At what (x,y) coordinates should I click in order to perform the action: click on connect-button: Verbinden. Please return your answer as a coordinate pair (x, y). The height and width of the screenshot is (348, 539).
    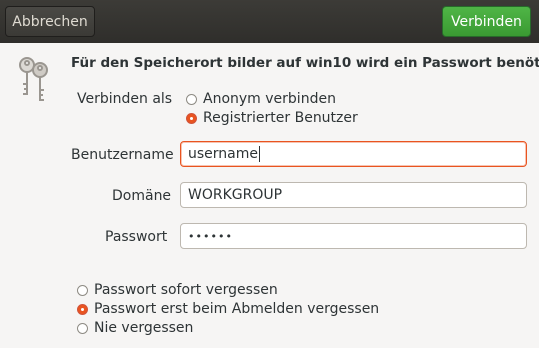
    Looking at the image, I should click on (486, 21).